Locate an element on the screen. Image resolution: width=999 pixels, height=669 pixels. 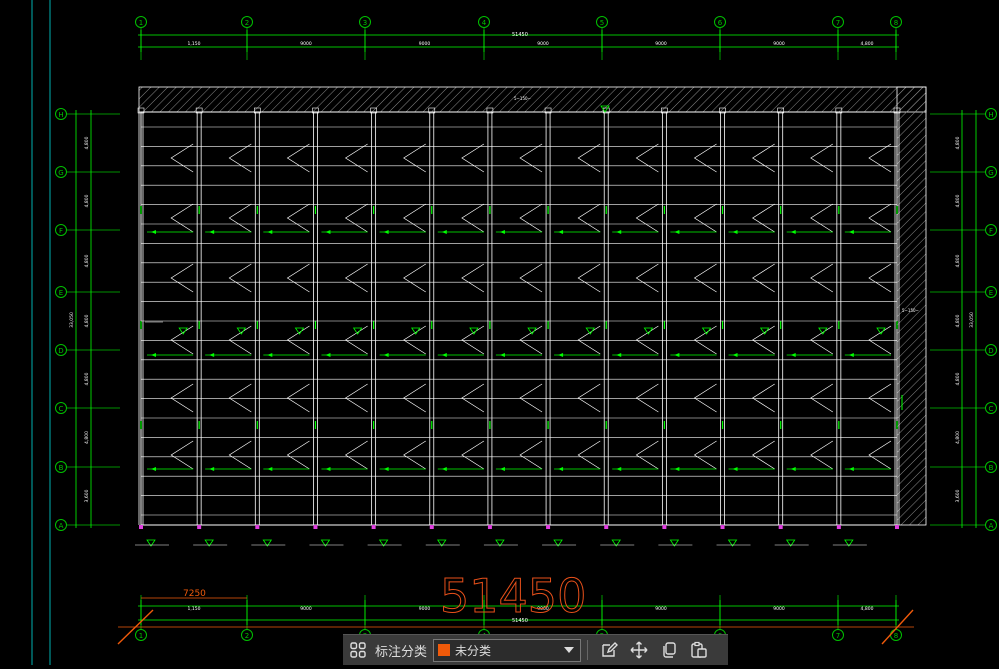
row-axis-bubble-left-label: C is located at coordinates (61, 409).